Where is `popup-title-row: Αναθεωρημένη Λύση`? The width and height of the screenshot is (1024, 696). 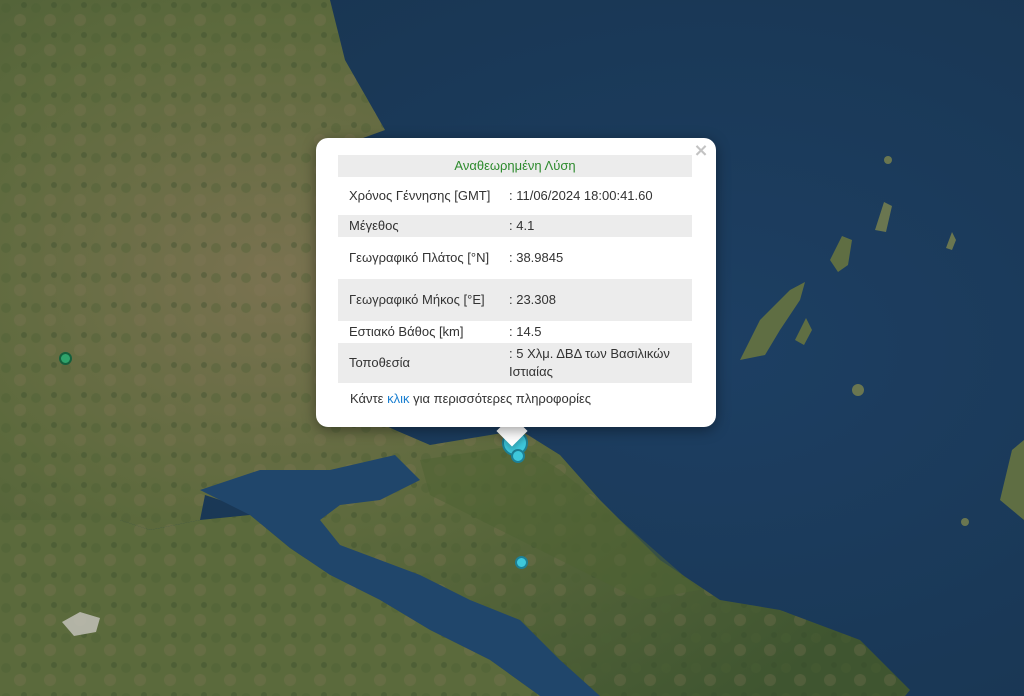
popup-title-row: Αναθεωρημένη Λύση is located at coordinates (515, 166).